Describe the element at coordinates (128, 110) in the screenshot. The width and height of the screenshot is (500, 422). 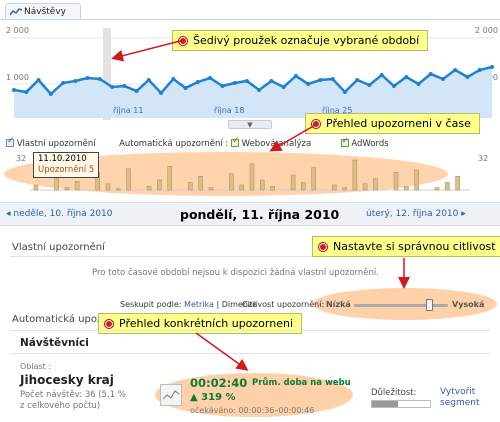
I see `x-label-1: října 11` at that location.